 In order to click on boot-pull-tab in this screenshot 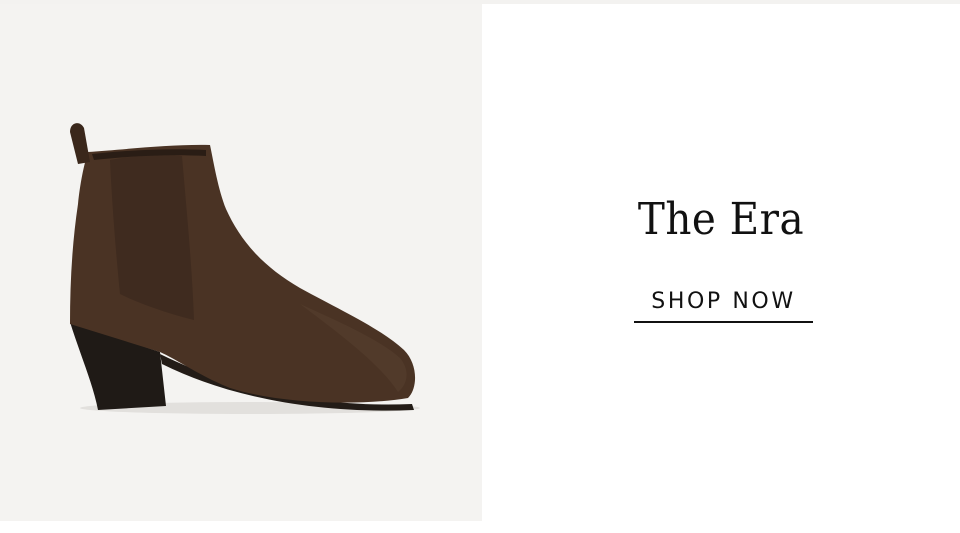, I will do `click(80, 143)`.